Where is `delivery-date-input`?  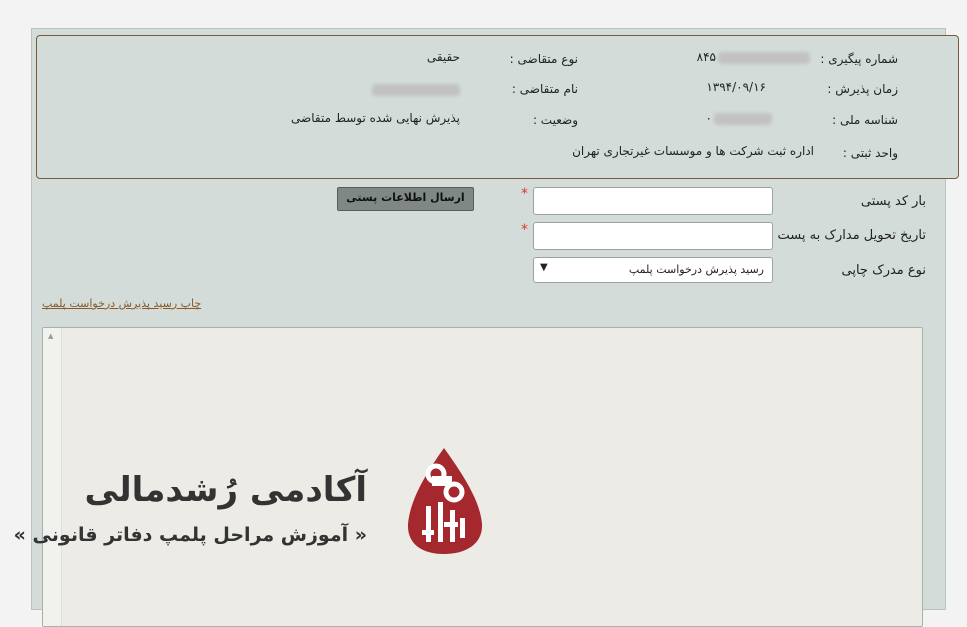 delivery-date-input is located at coordinates (653, 236).